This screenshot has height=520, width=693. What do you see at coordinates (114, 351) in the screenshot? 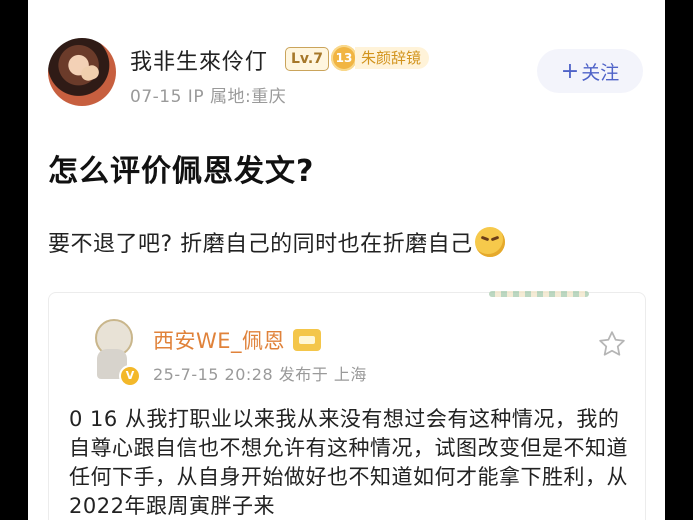
I see `quoted-author-avatar: V` at bounding box center [114, 351].